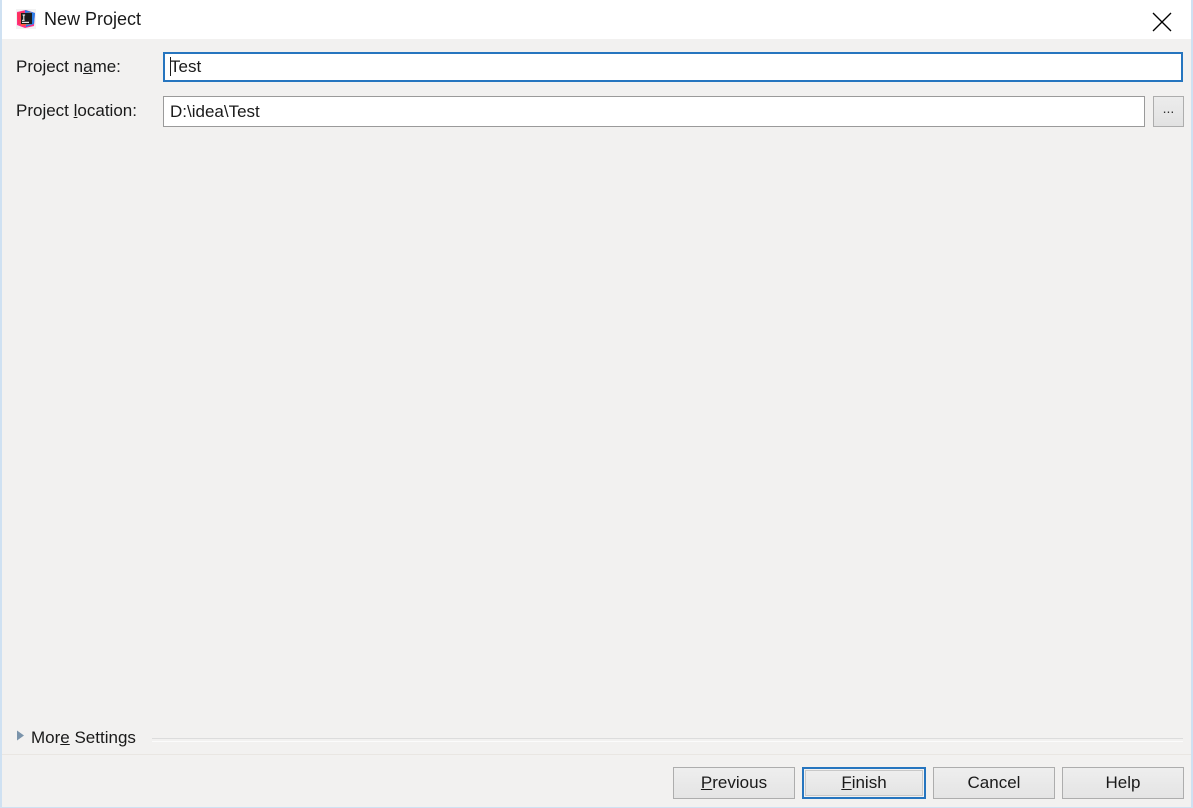  I want to click on finish-button: Finish, so click(864, 783).